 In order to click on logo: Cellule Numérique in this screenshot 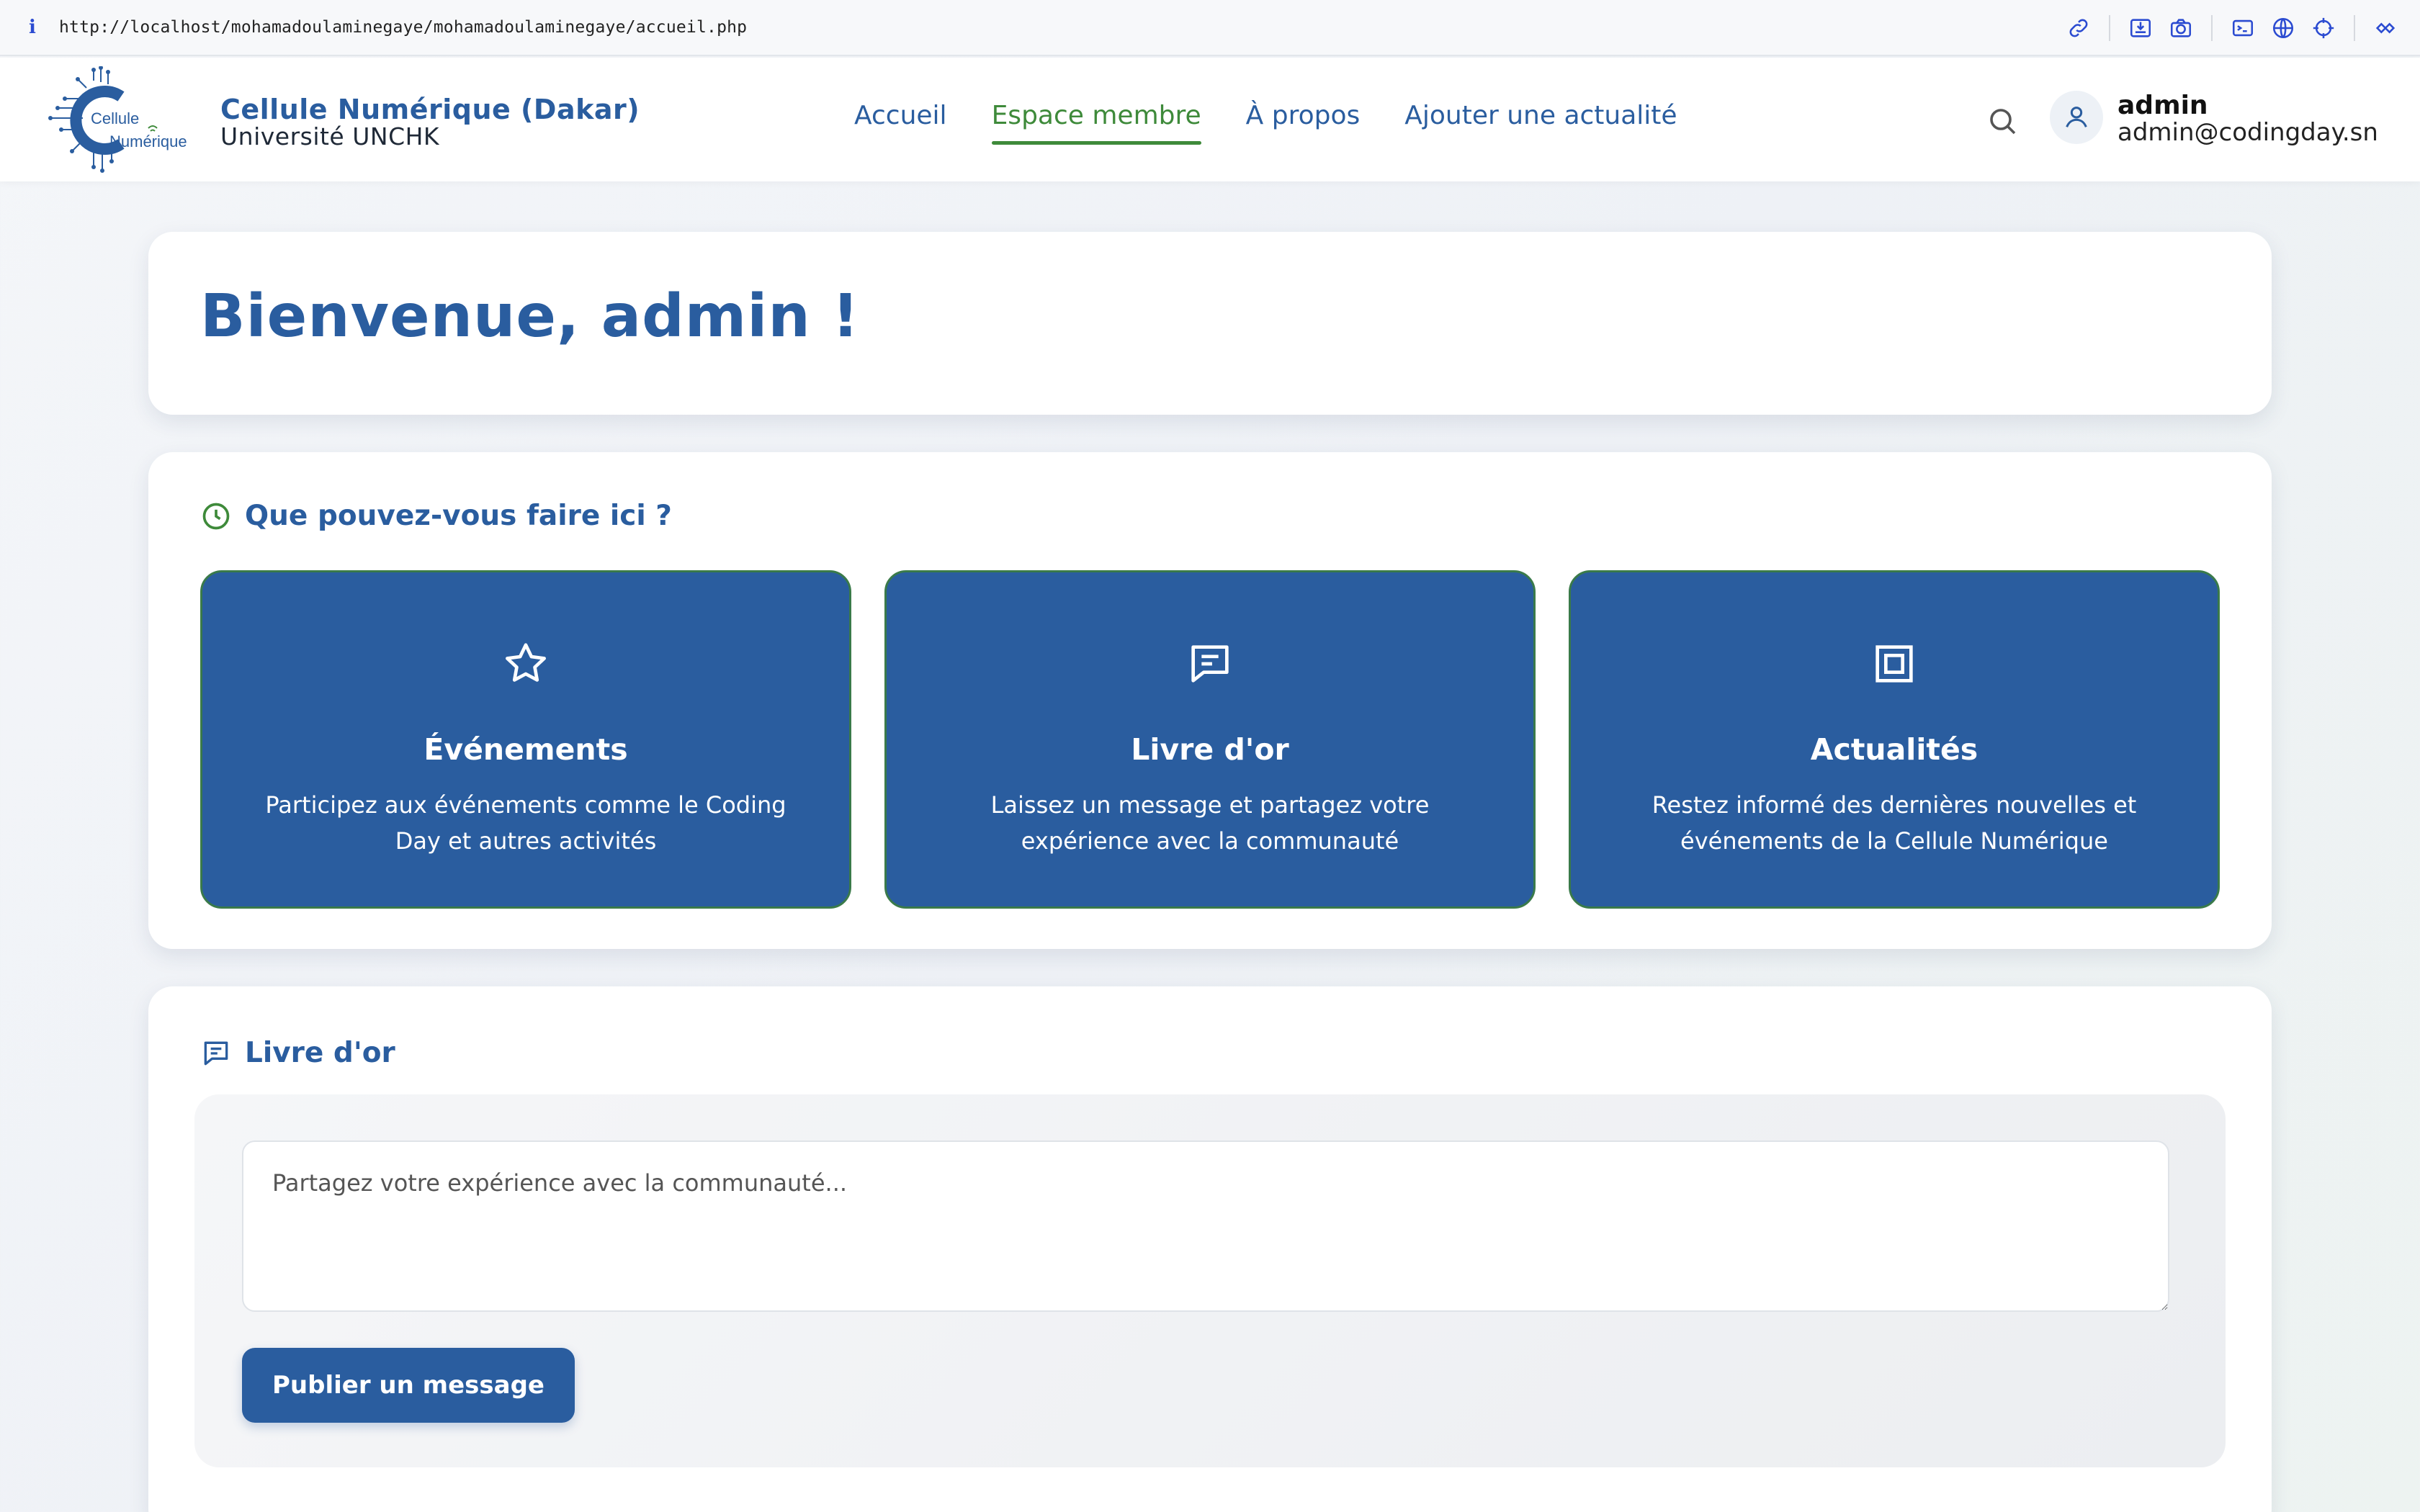, I will do `click(126, 120)`.